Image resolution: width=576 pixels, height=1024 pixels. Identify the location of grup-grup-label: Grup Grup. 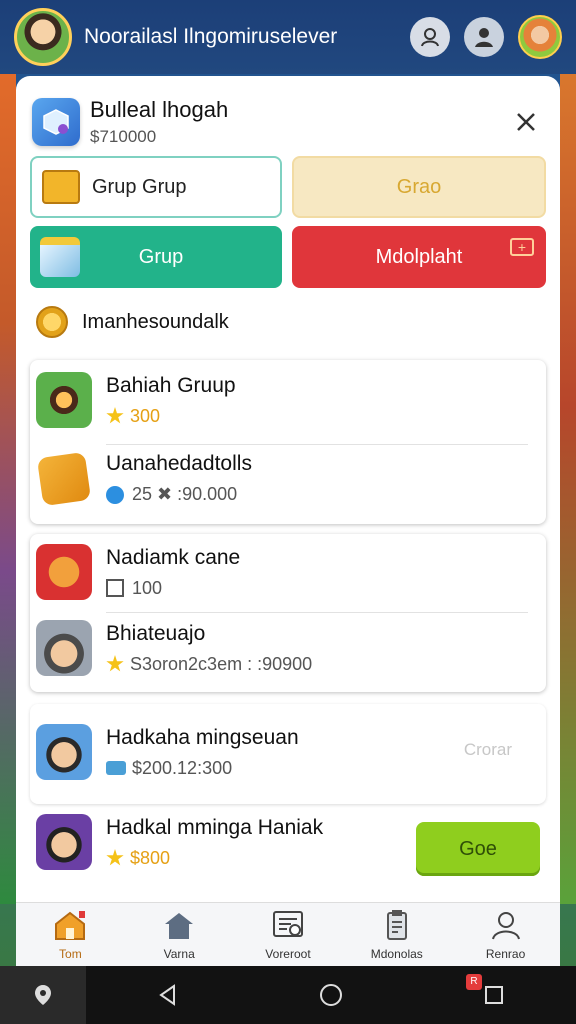
(139, 186).